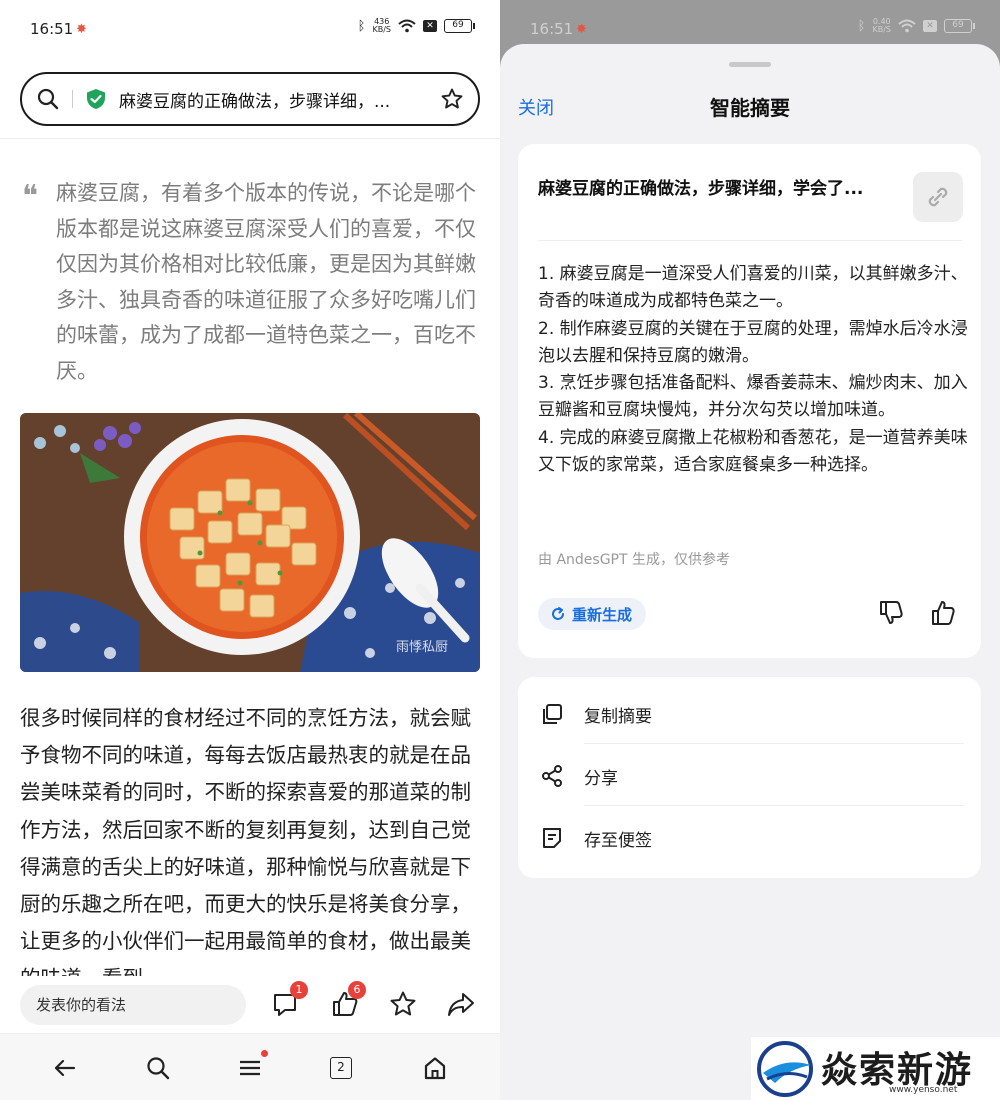  I want to click on favorite-star-icon, so click(403, 1004).